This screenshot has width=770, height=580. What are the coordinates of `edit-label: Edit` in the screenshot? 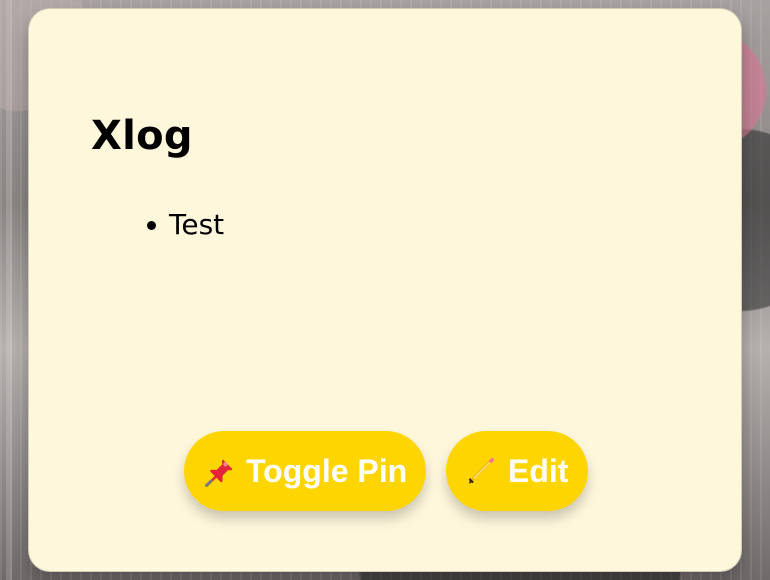 It's located at (538, 470).